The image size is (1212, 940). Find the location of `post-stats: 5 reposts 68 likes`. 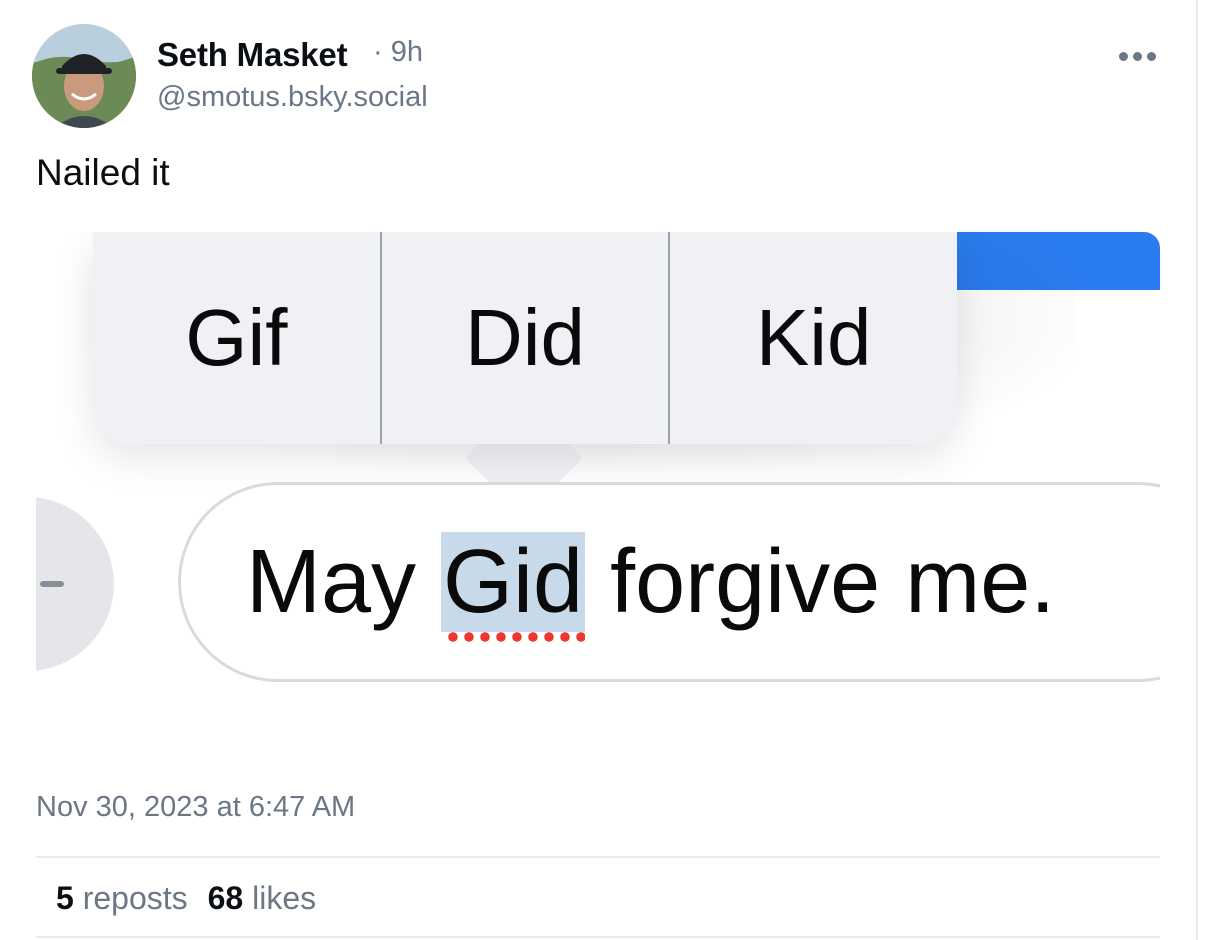

post-stats: 5 reposts 68 likes is located at coordinates (186, 898).